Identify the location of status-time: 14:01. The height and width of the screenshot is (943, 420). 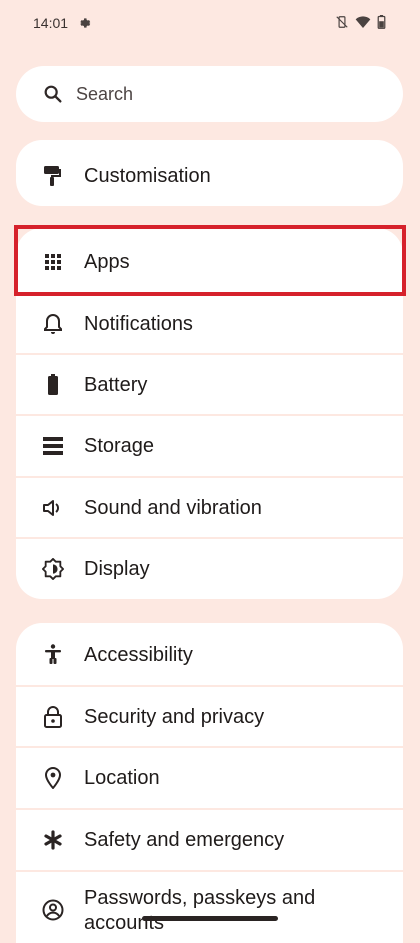
(51, 23).